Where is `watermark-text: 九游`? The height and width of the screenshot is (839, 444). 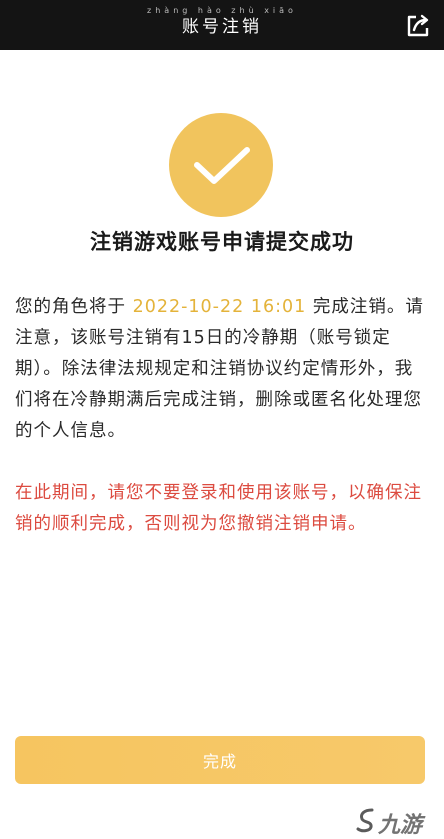 watermark-text: 九游 is located at coordinates (400, 825).